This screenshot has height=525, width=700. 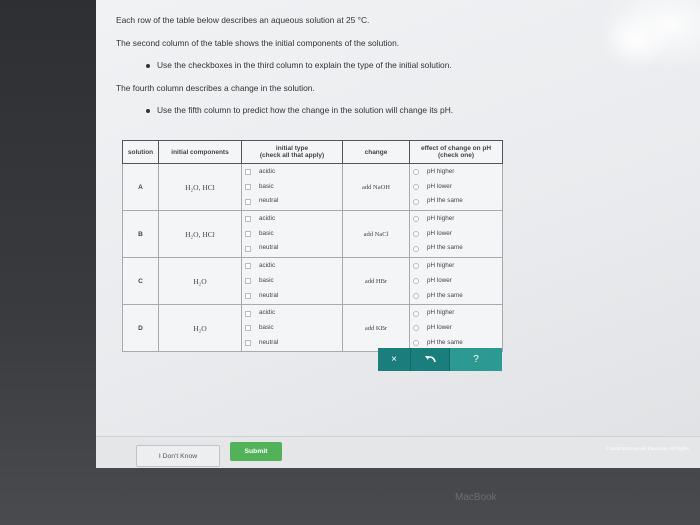 I want to click on device-brand: MacBook, so click(x=476, y=497).